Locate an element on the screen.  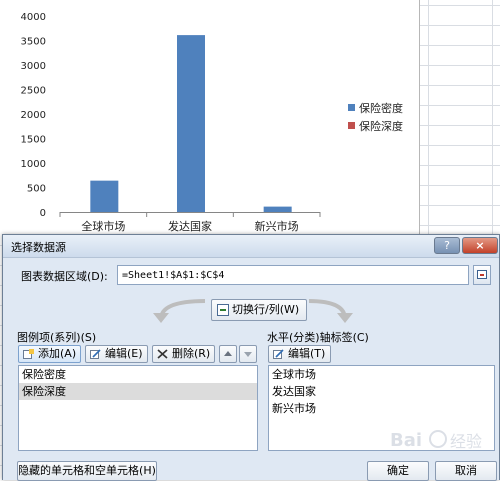
edit-series-button: 编辑(E) is located at coordinates (116, 354).